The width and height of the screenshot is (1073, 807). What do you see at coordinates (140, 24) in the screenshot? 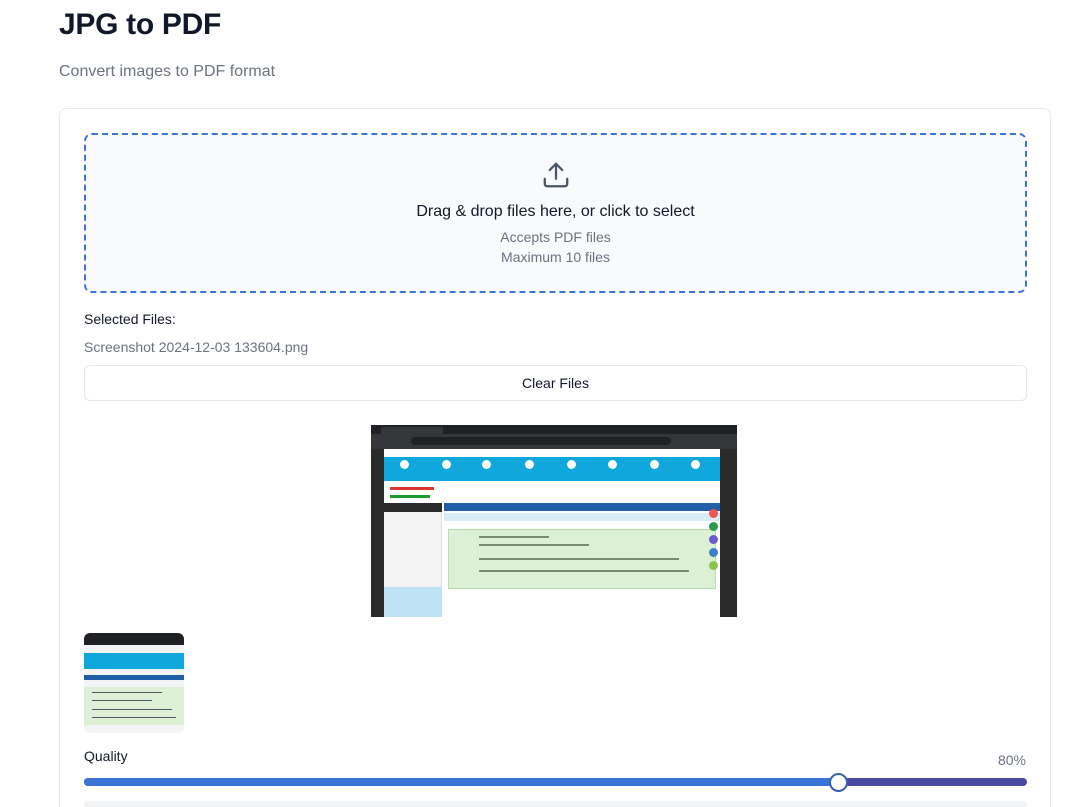
I see `page-title: JPG to PDF` at bounding box center [140, 24].